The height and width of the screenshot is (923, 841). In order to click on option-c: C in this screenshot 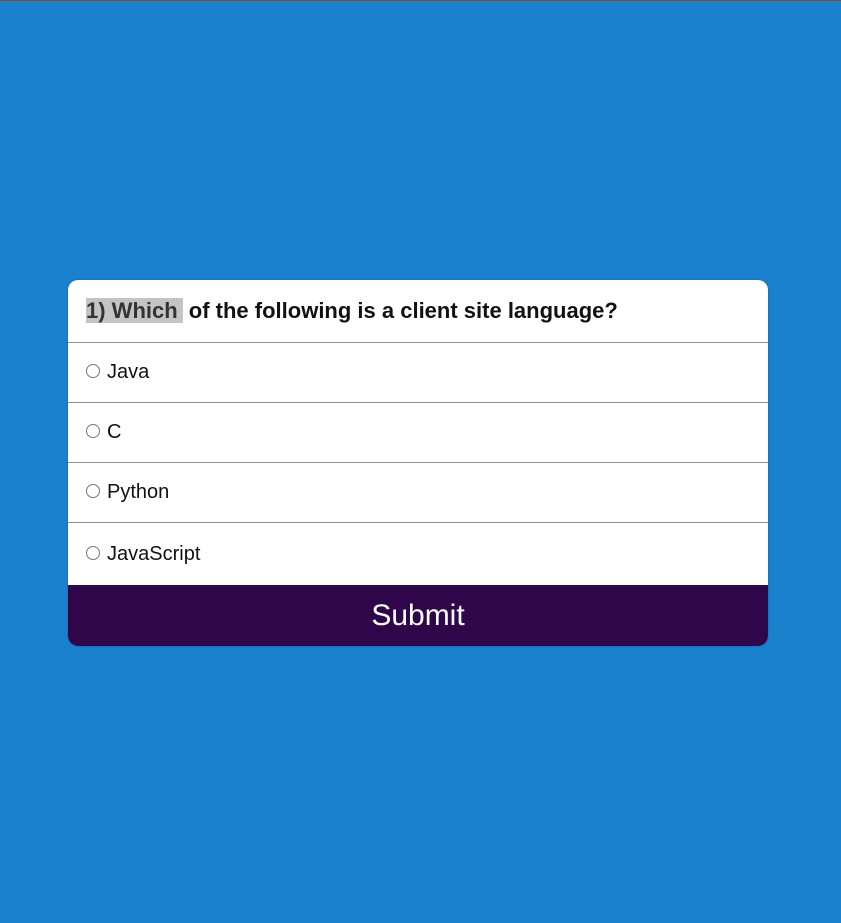, I will do `click(418, 433)`.